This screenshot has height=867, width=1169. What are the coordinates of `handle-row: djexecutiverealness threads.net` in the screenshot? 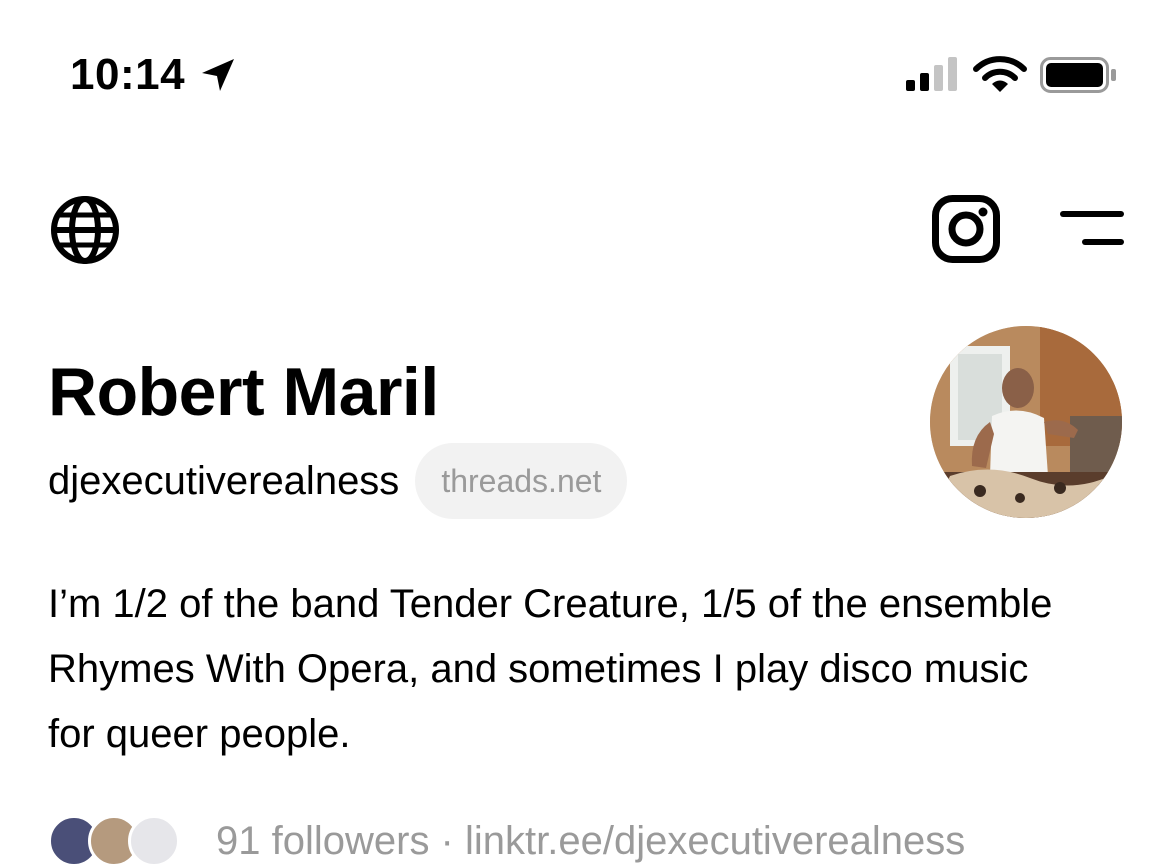 It's located at (338, 481).